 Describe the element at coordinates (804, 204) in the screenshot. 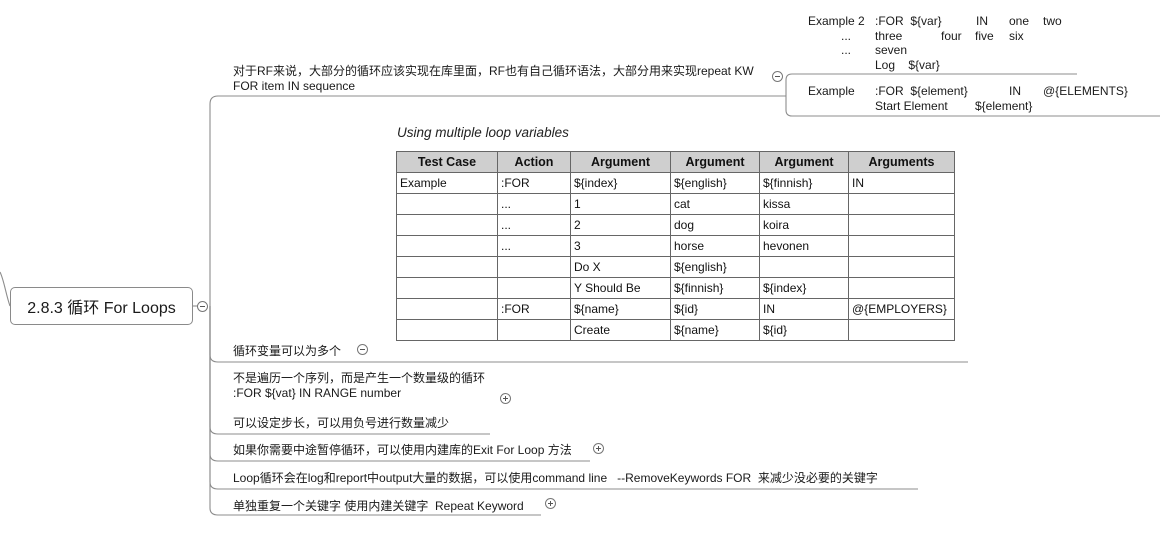

I see `table-cell: kissa` at that location.